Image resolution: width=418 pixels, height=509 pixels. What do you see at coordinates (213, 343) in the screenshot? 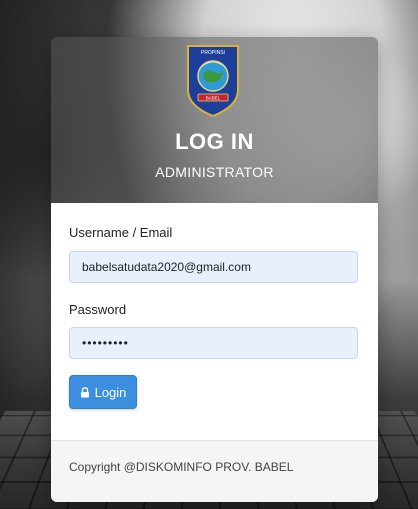
I see `password-input: •••••••••` at bounding box center [213, 343].